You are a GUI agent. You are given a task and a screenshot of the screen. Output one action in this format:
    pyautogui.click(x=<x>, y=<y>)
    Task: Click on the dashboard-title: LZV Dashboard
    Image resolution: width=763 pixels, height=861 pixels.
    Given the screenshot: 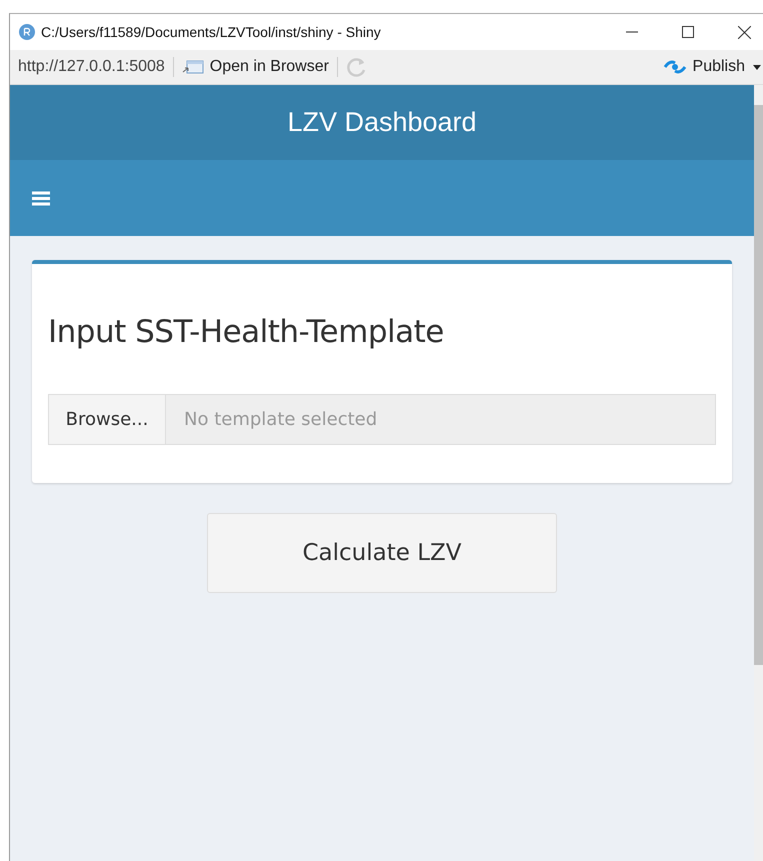 What is the action you would take?
    pyautogui.click(x=382, y=122)
    